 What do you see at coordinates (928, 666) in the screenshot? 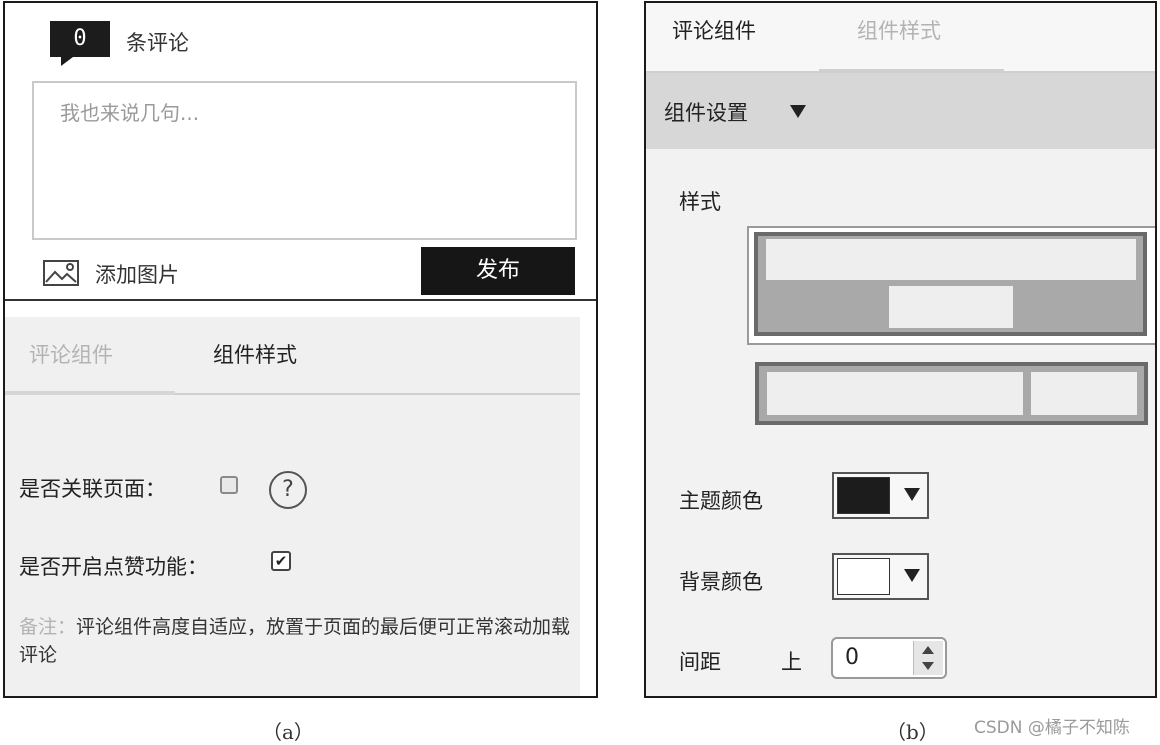
I see `decrement-icon` at bounding box center [928, 666].